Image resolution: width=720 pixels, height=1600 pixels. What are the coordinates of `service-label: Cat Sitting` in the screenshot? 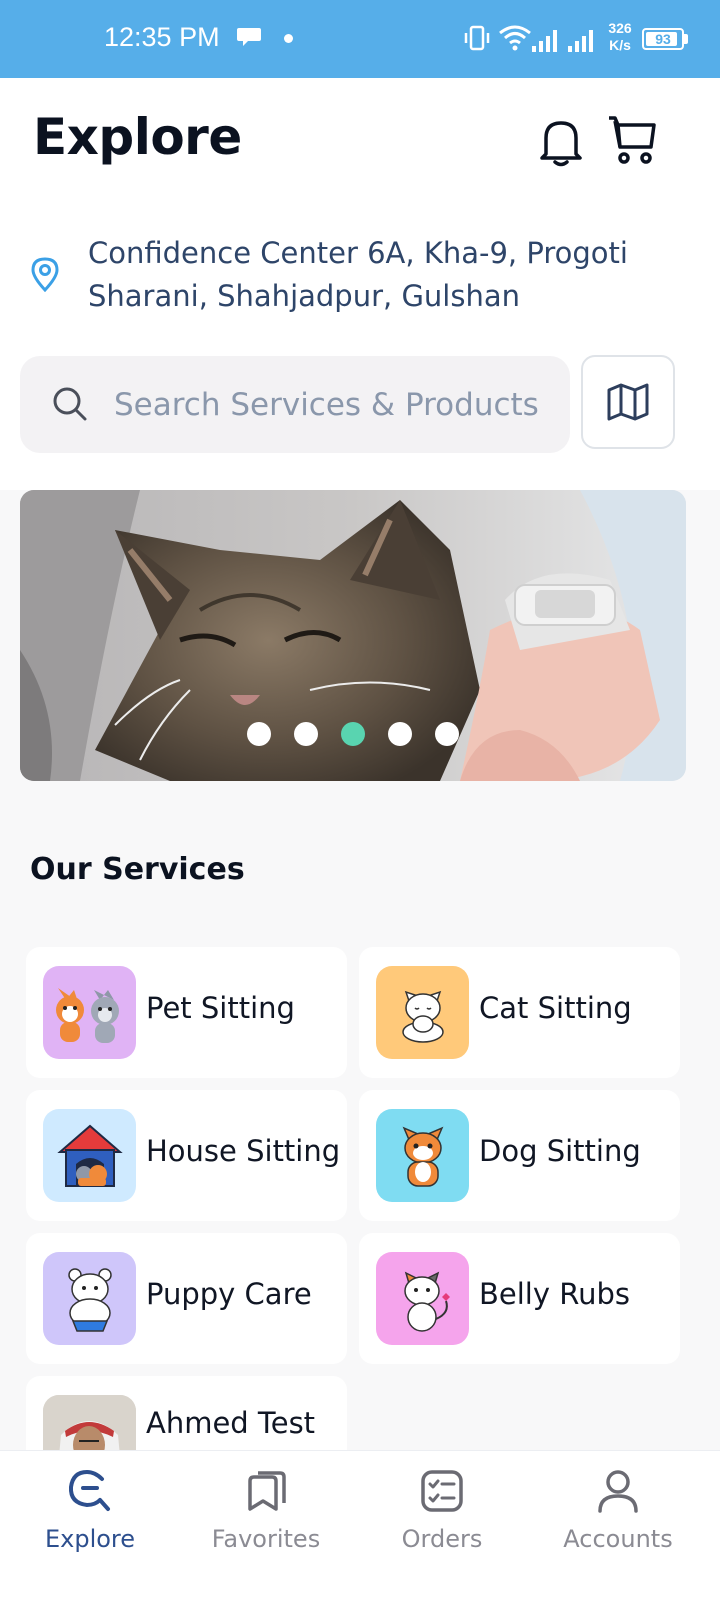 It's located at (555, 1008).